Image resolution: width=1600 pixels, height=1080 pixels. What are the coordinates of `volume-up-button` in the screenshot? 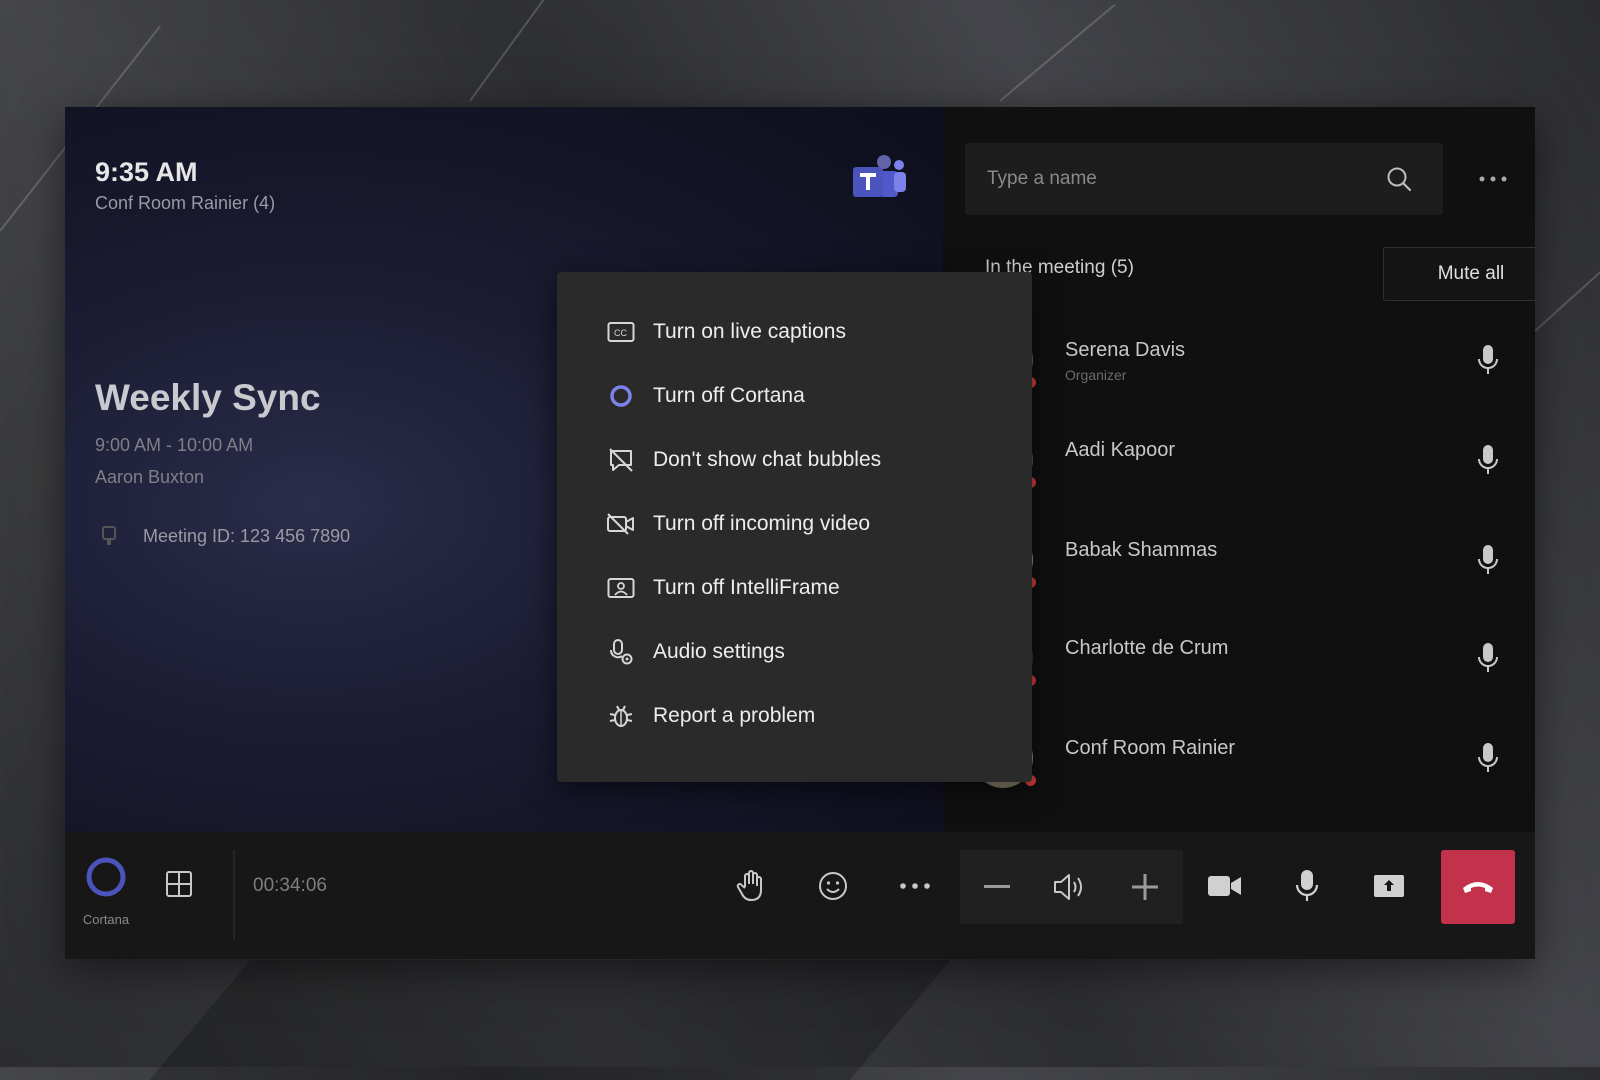 It's located at (1145, 887).